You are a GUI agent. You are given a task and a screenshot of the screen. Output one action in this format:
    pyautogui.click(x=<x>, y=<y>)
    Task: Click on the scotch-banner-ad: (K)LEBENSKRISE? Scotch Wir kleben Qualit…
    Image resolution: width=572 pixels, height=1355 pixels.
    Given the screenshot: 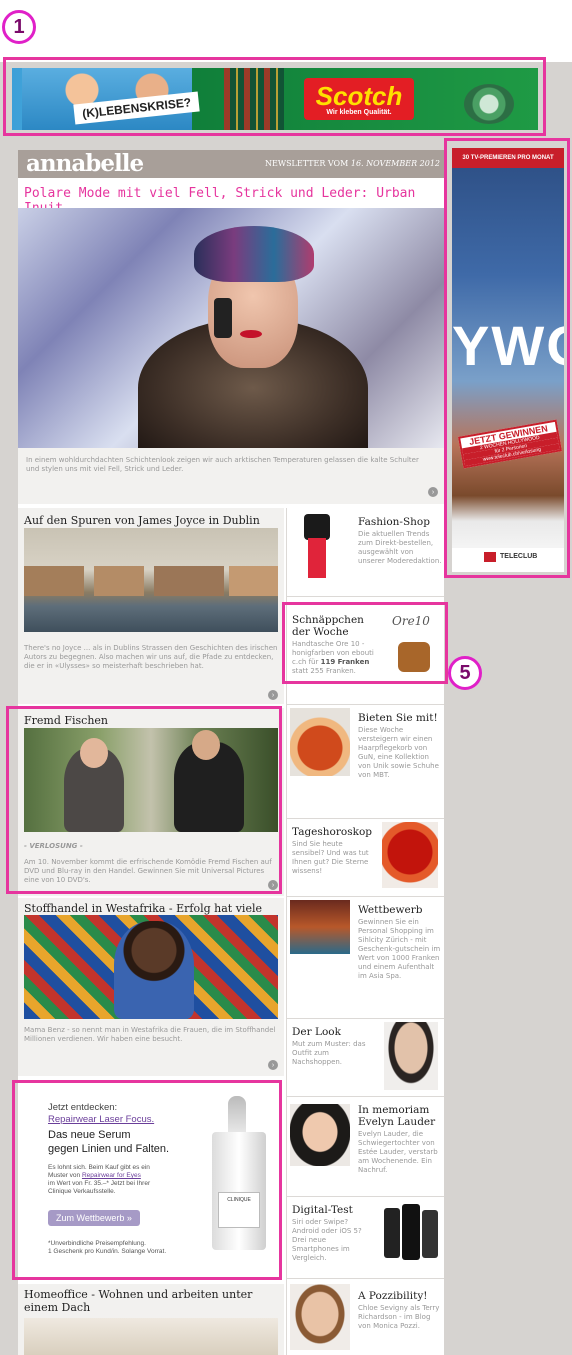 What is the action you would take?
    pyautogui.click(x=275, y=99)
    